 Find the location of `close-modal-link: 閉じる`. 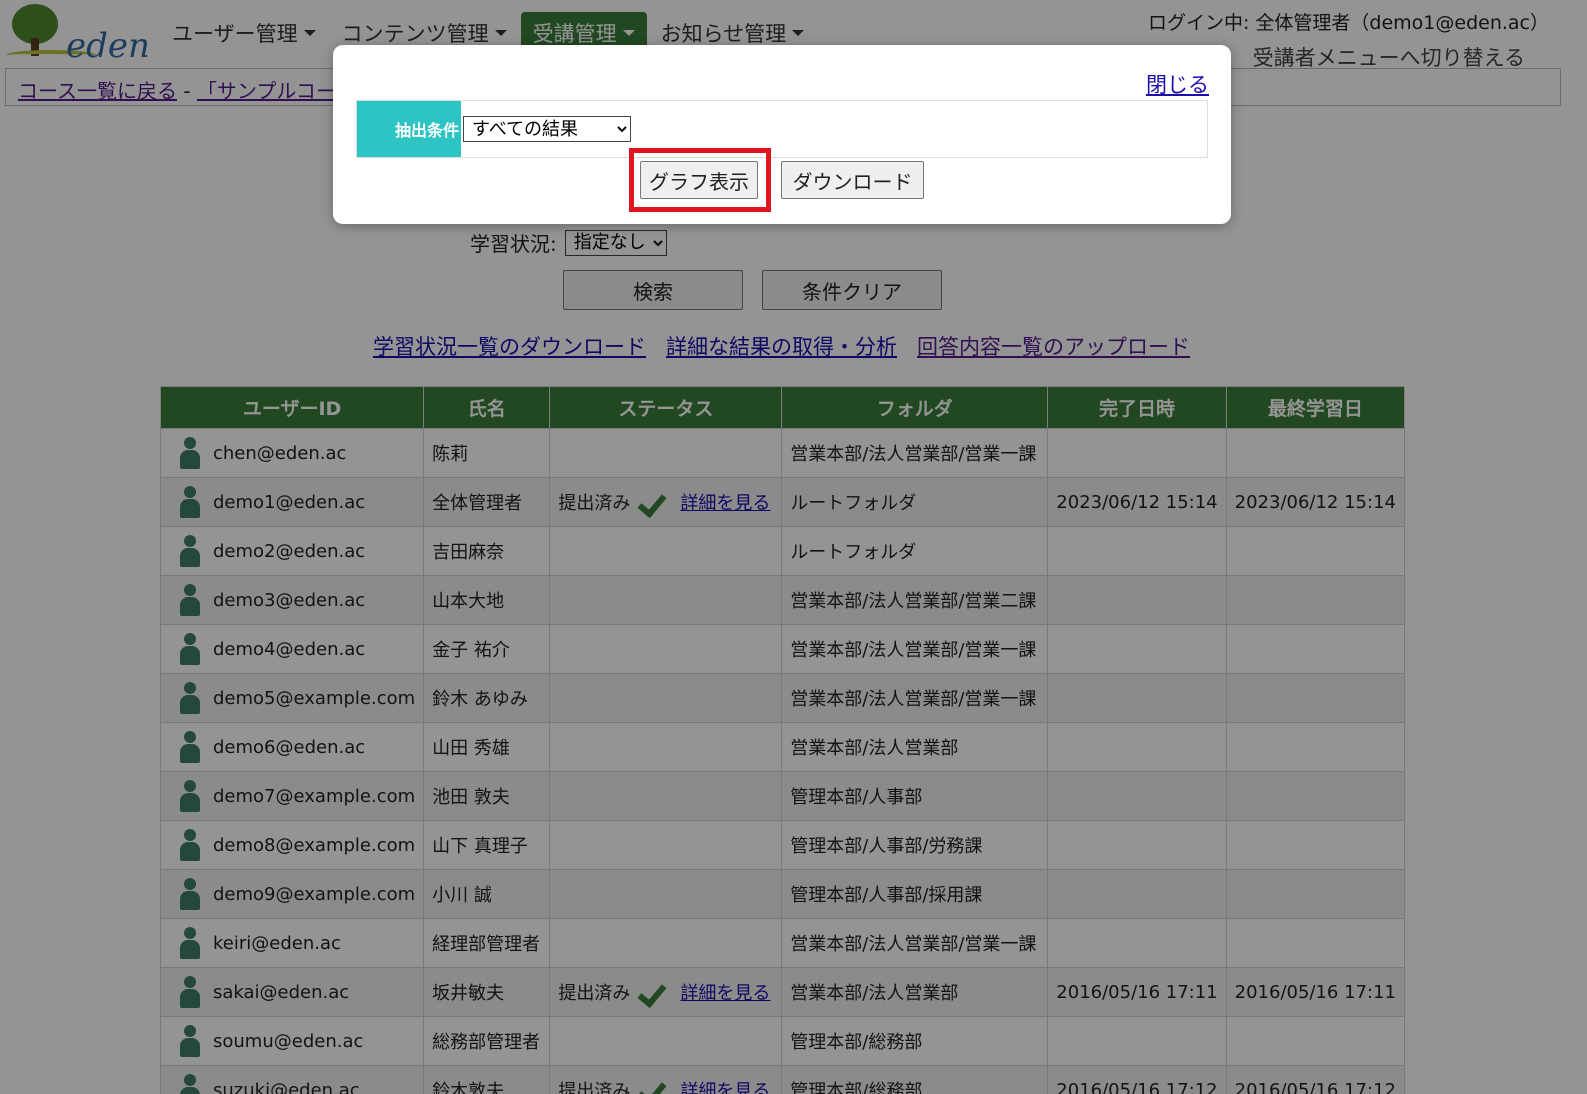

close-modal-link: 閉じる is located at coordinates (1177, 84).